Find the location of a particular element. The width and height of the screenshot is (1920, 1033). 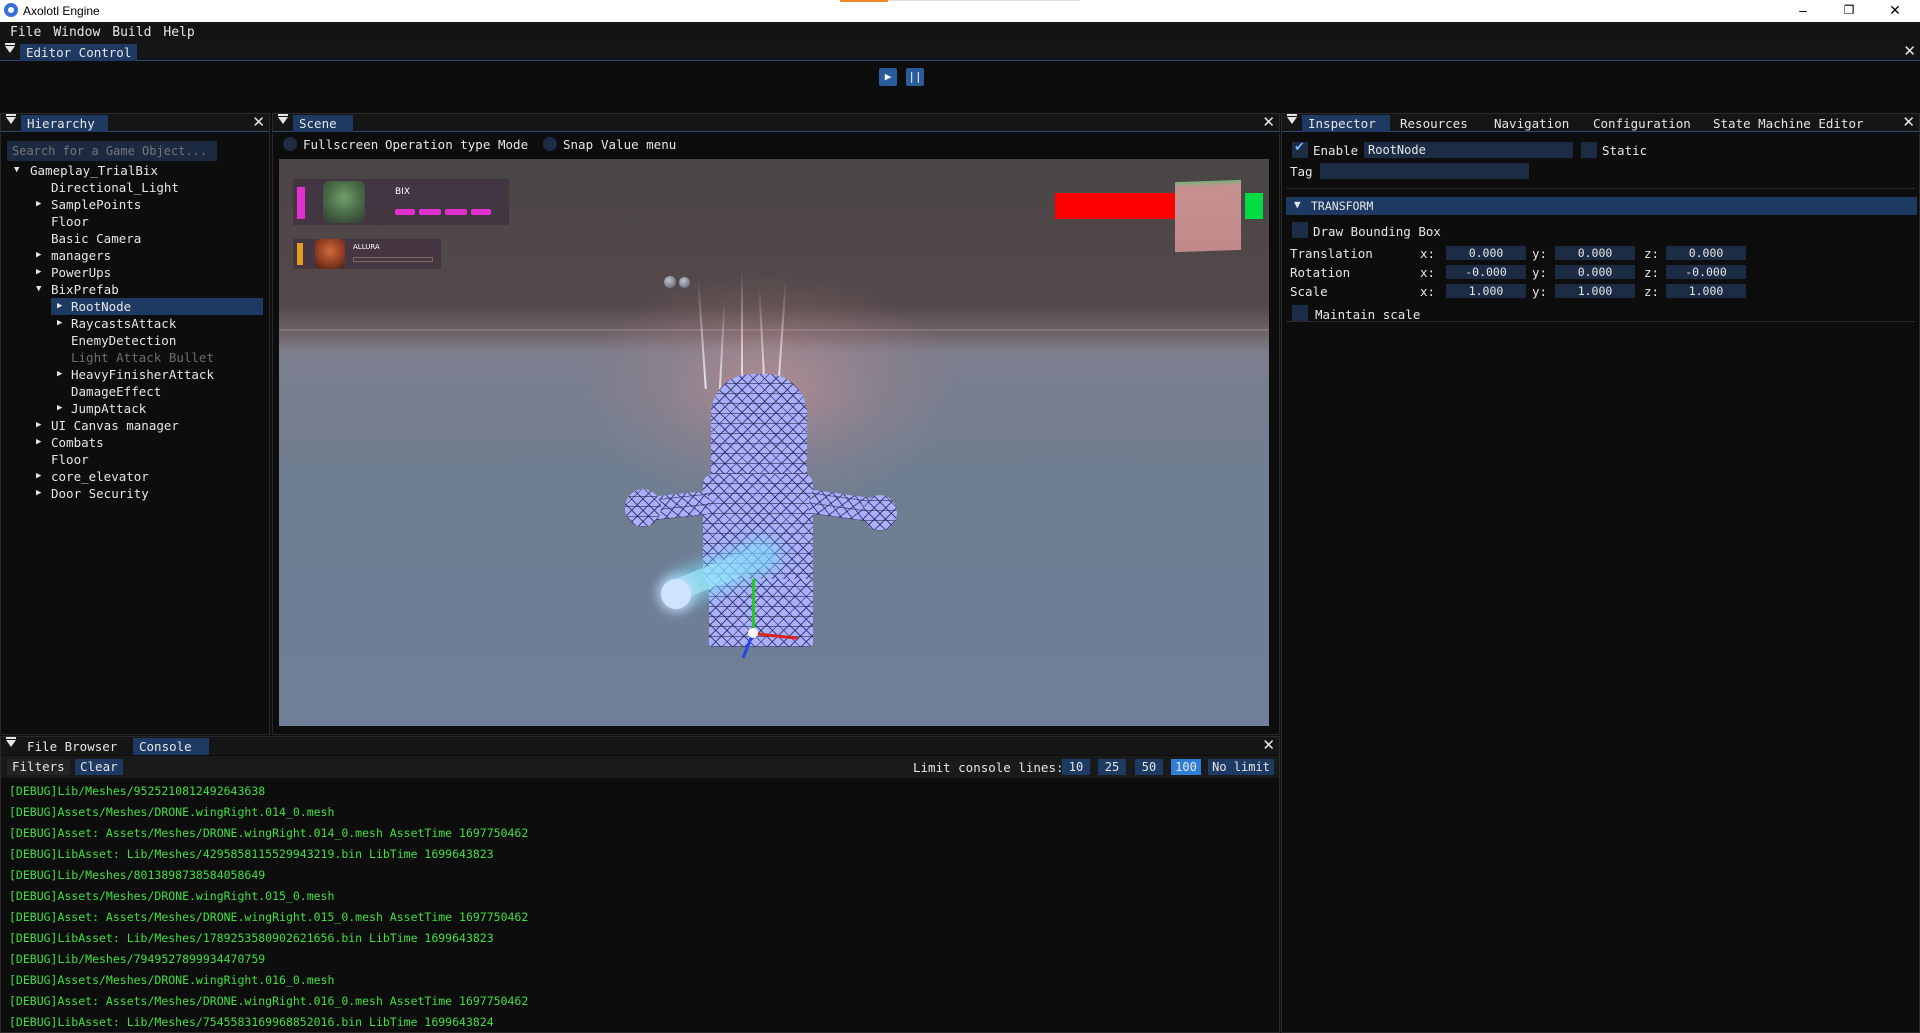

tree-node-selected: ▶ RootNode is located at coordinates (157, 306).